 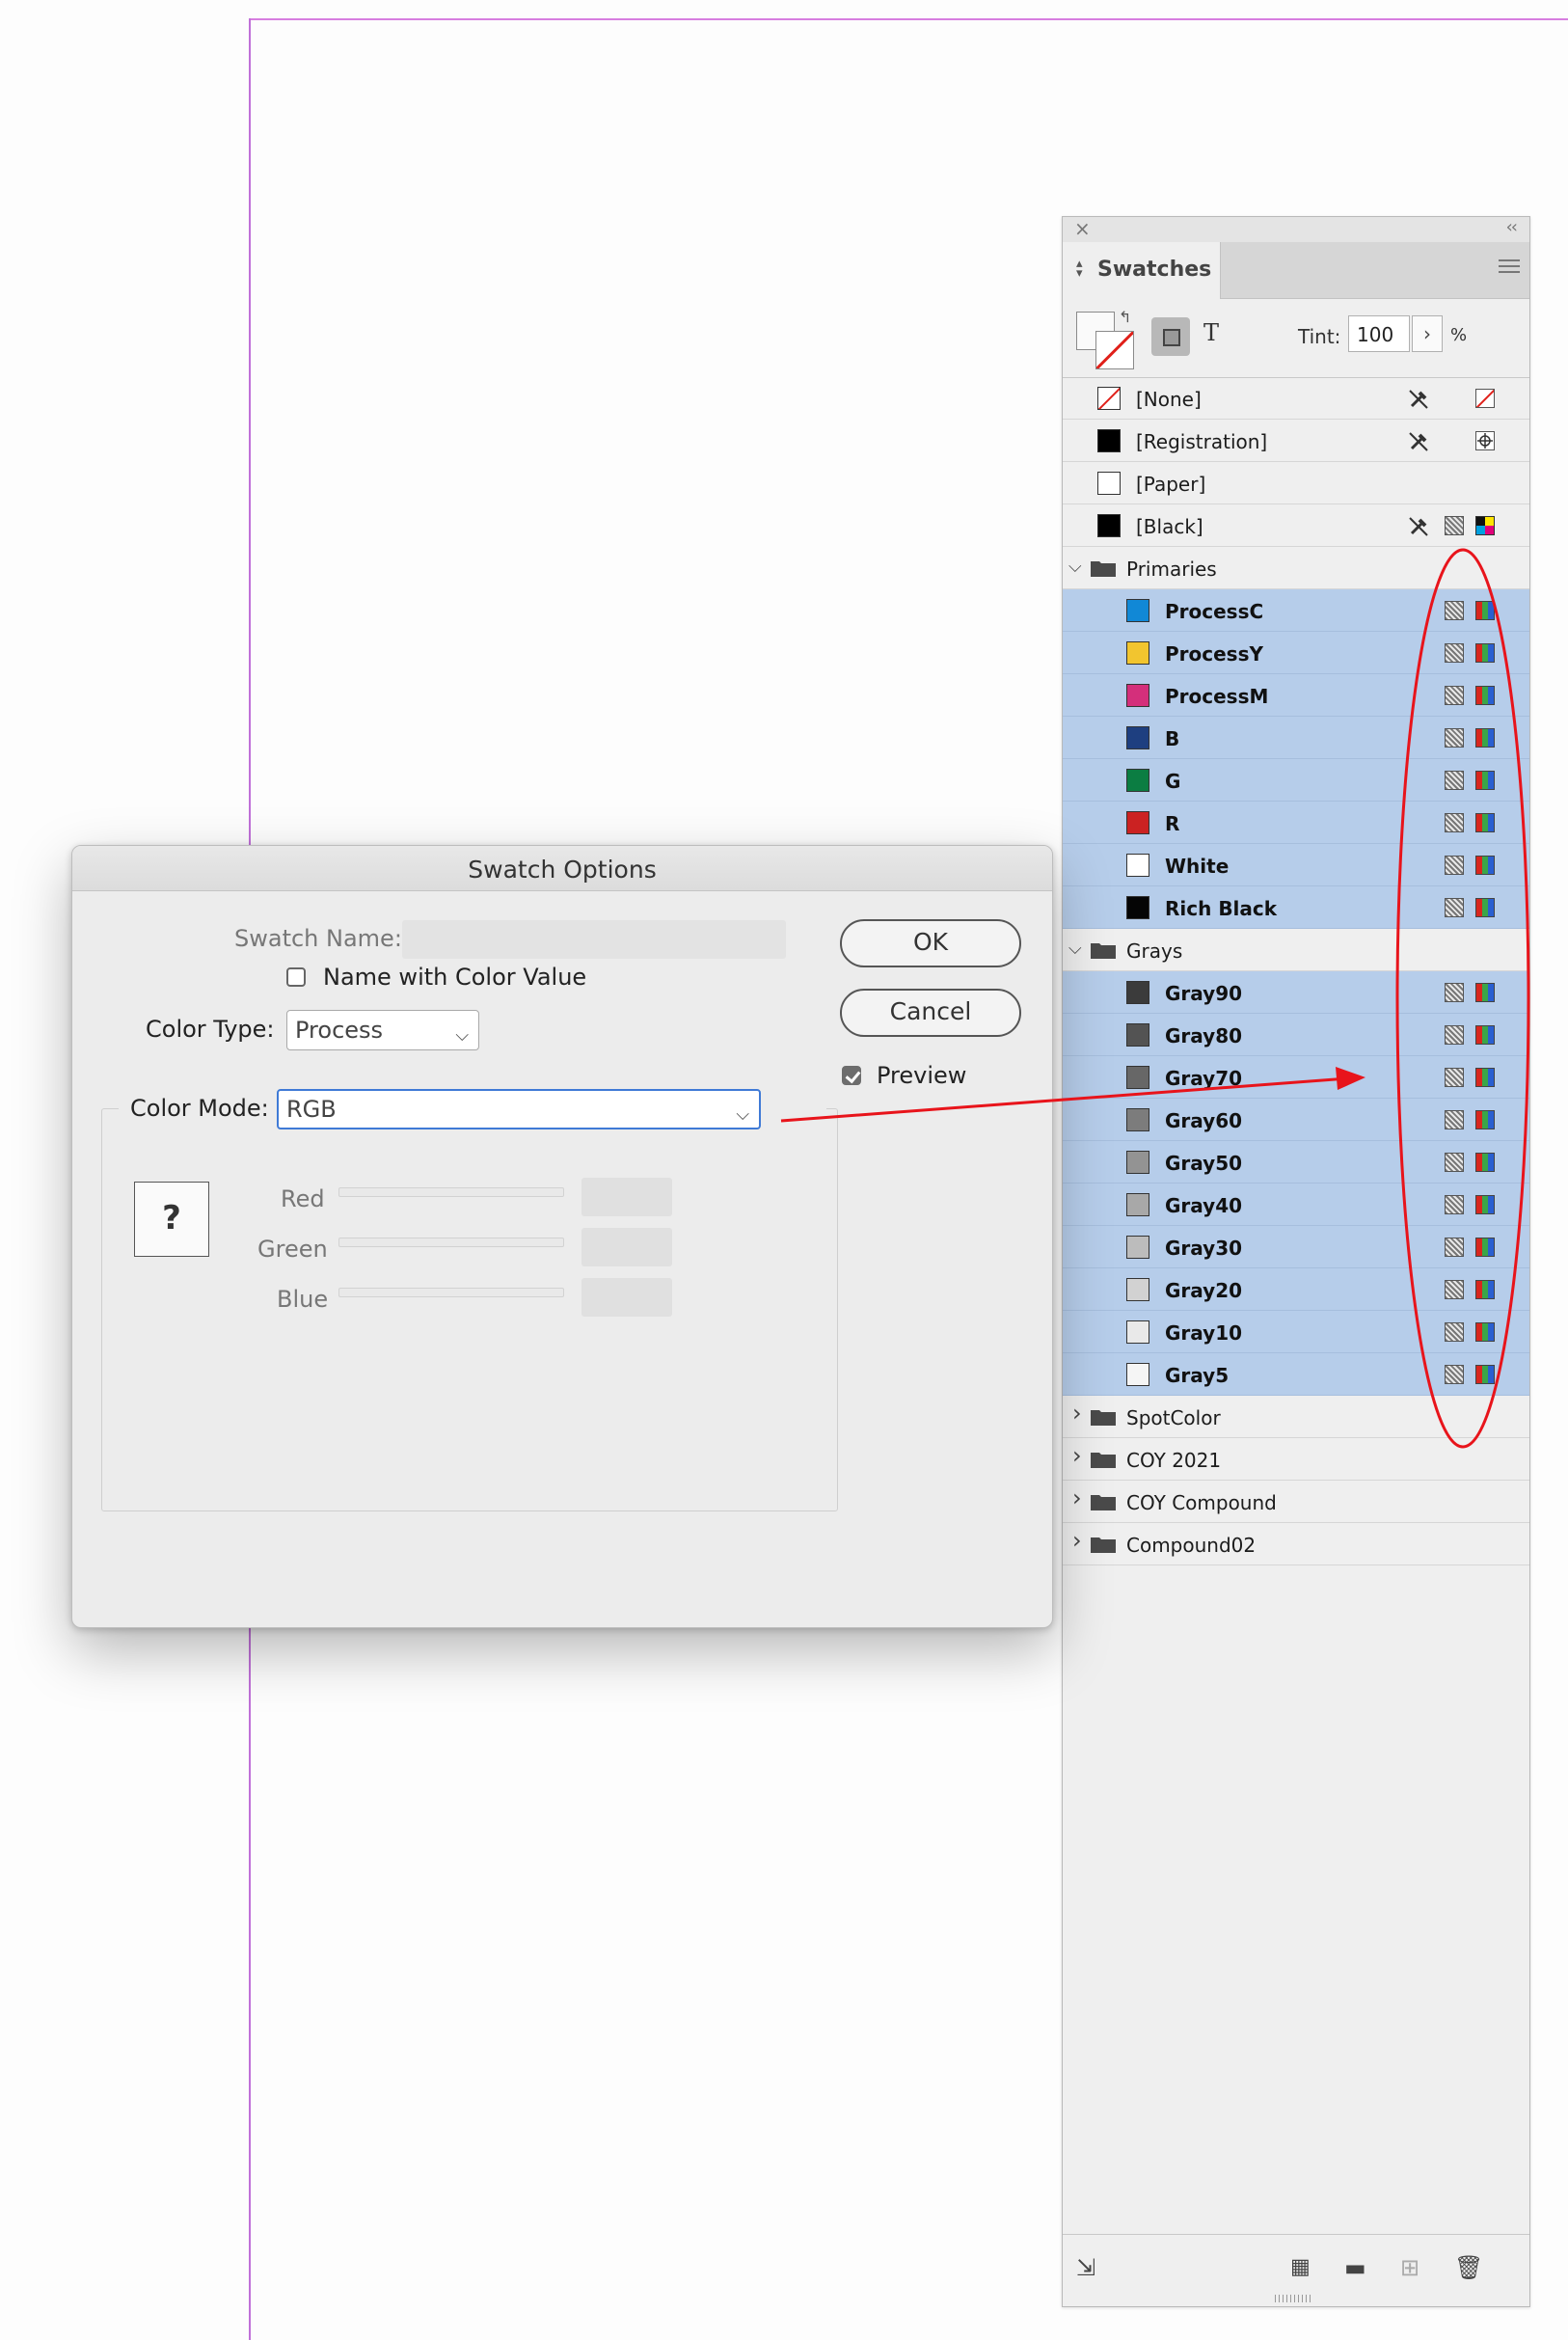 What do you see at coordinates (1170, 337) in the screenshot?
I see `formatting-affects-container-icon` at bounding box center [1170, 337].